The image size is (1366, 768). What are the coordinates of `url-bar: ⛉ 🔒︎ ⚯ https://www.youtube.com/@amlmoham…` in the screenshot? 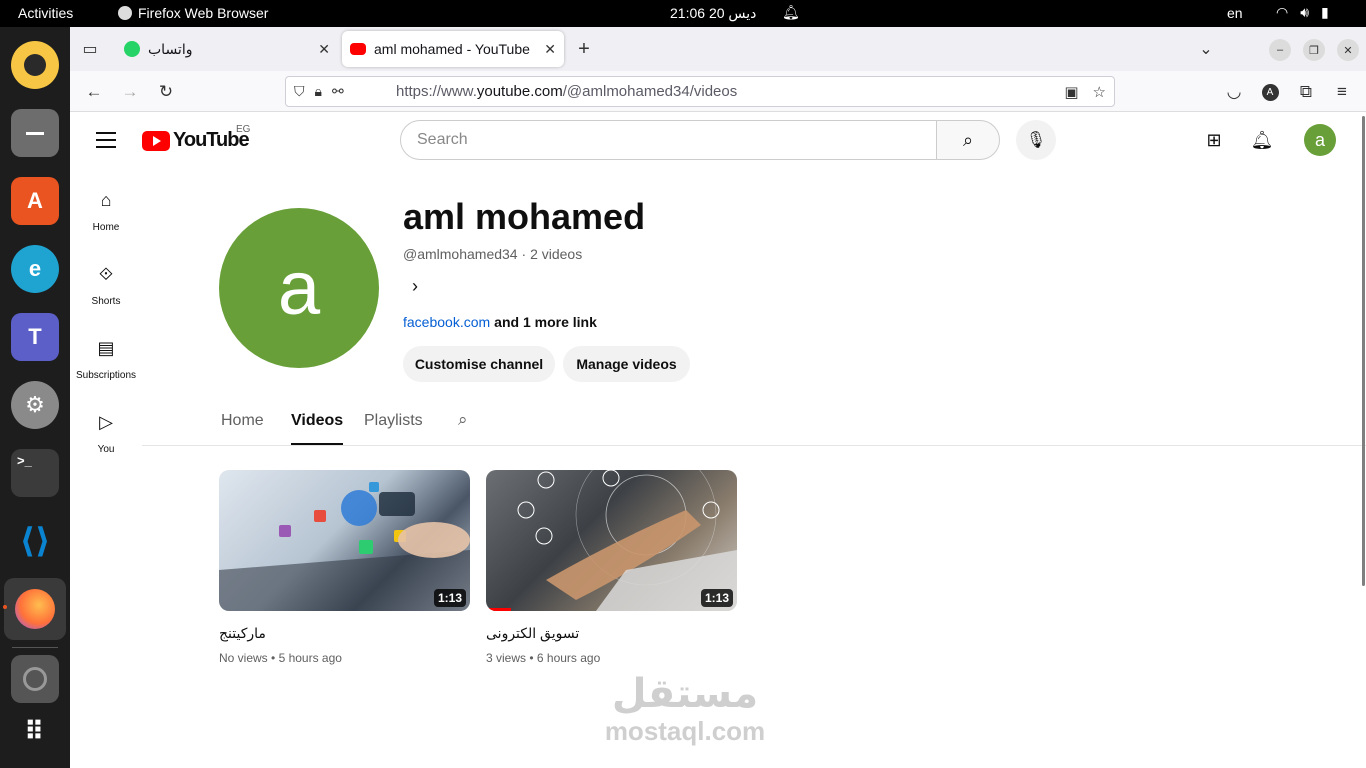 It's located at (700, 91).